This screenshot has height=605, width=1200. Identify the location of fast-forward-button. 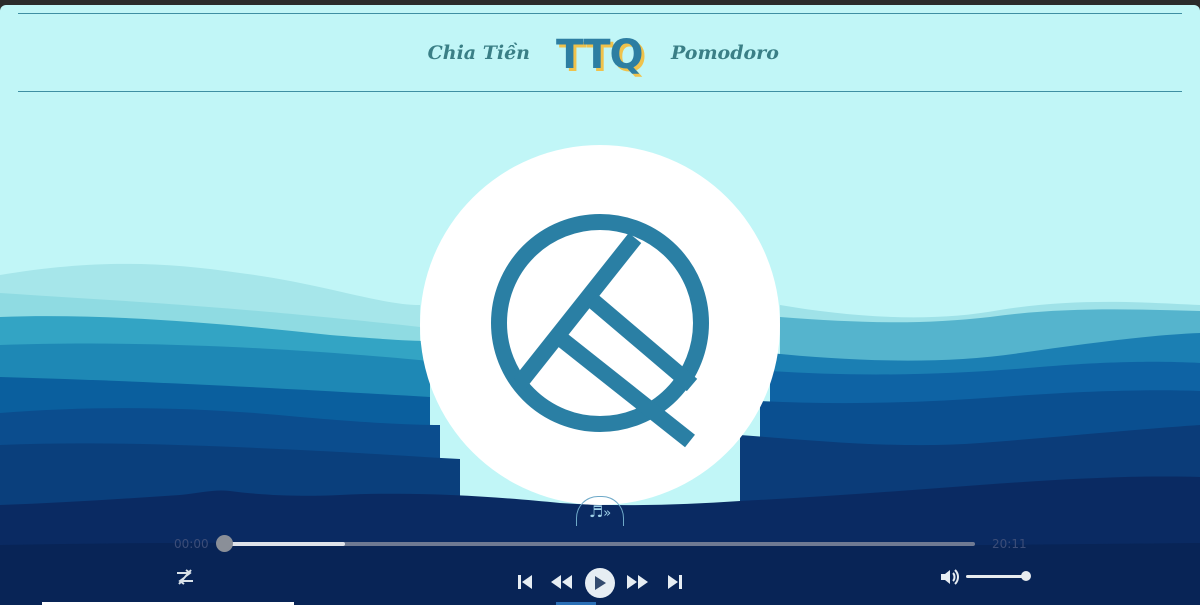
(638, 582).